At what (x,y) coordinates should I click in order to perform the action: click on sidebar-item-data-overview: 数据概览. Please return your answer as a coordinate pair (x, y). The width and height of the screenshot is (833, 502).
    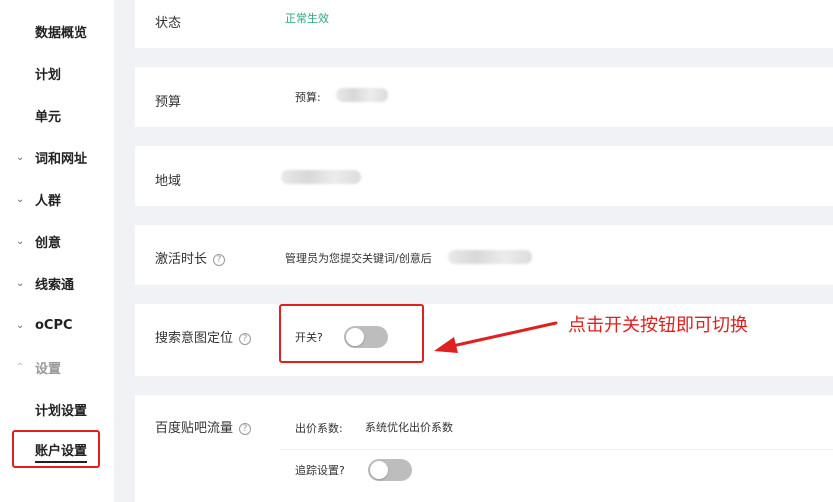
    Looking at the image, I should click on (57, 31).